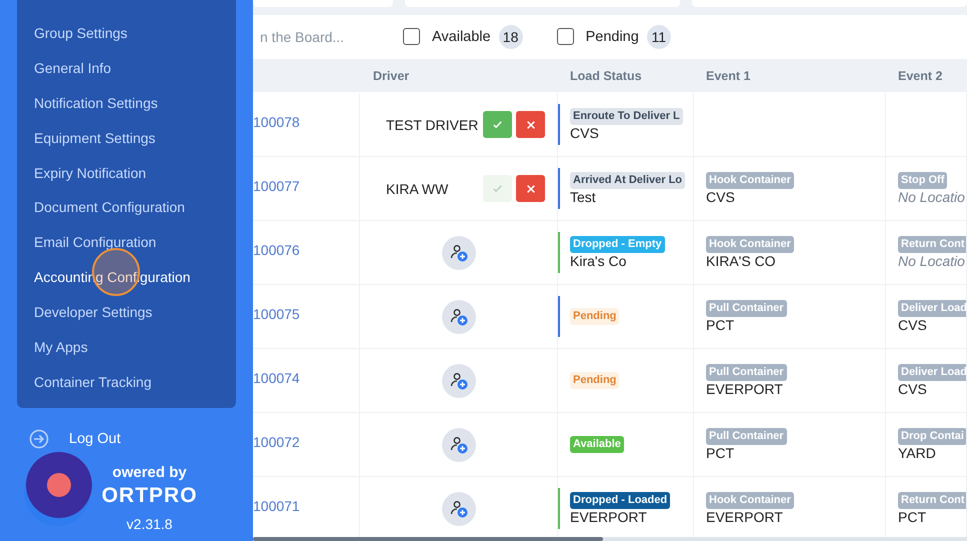  What do you see at coordinates (149, 472) in the screenshot?
I see `powered-by-text: owered by` at bounding box center [149, 472].